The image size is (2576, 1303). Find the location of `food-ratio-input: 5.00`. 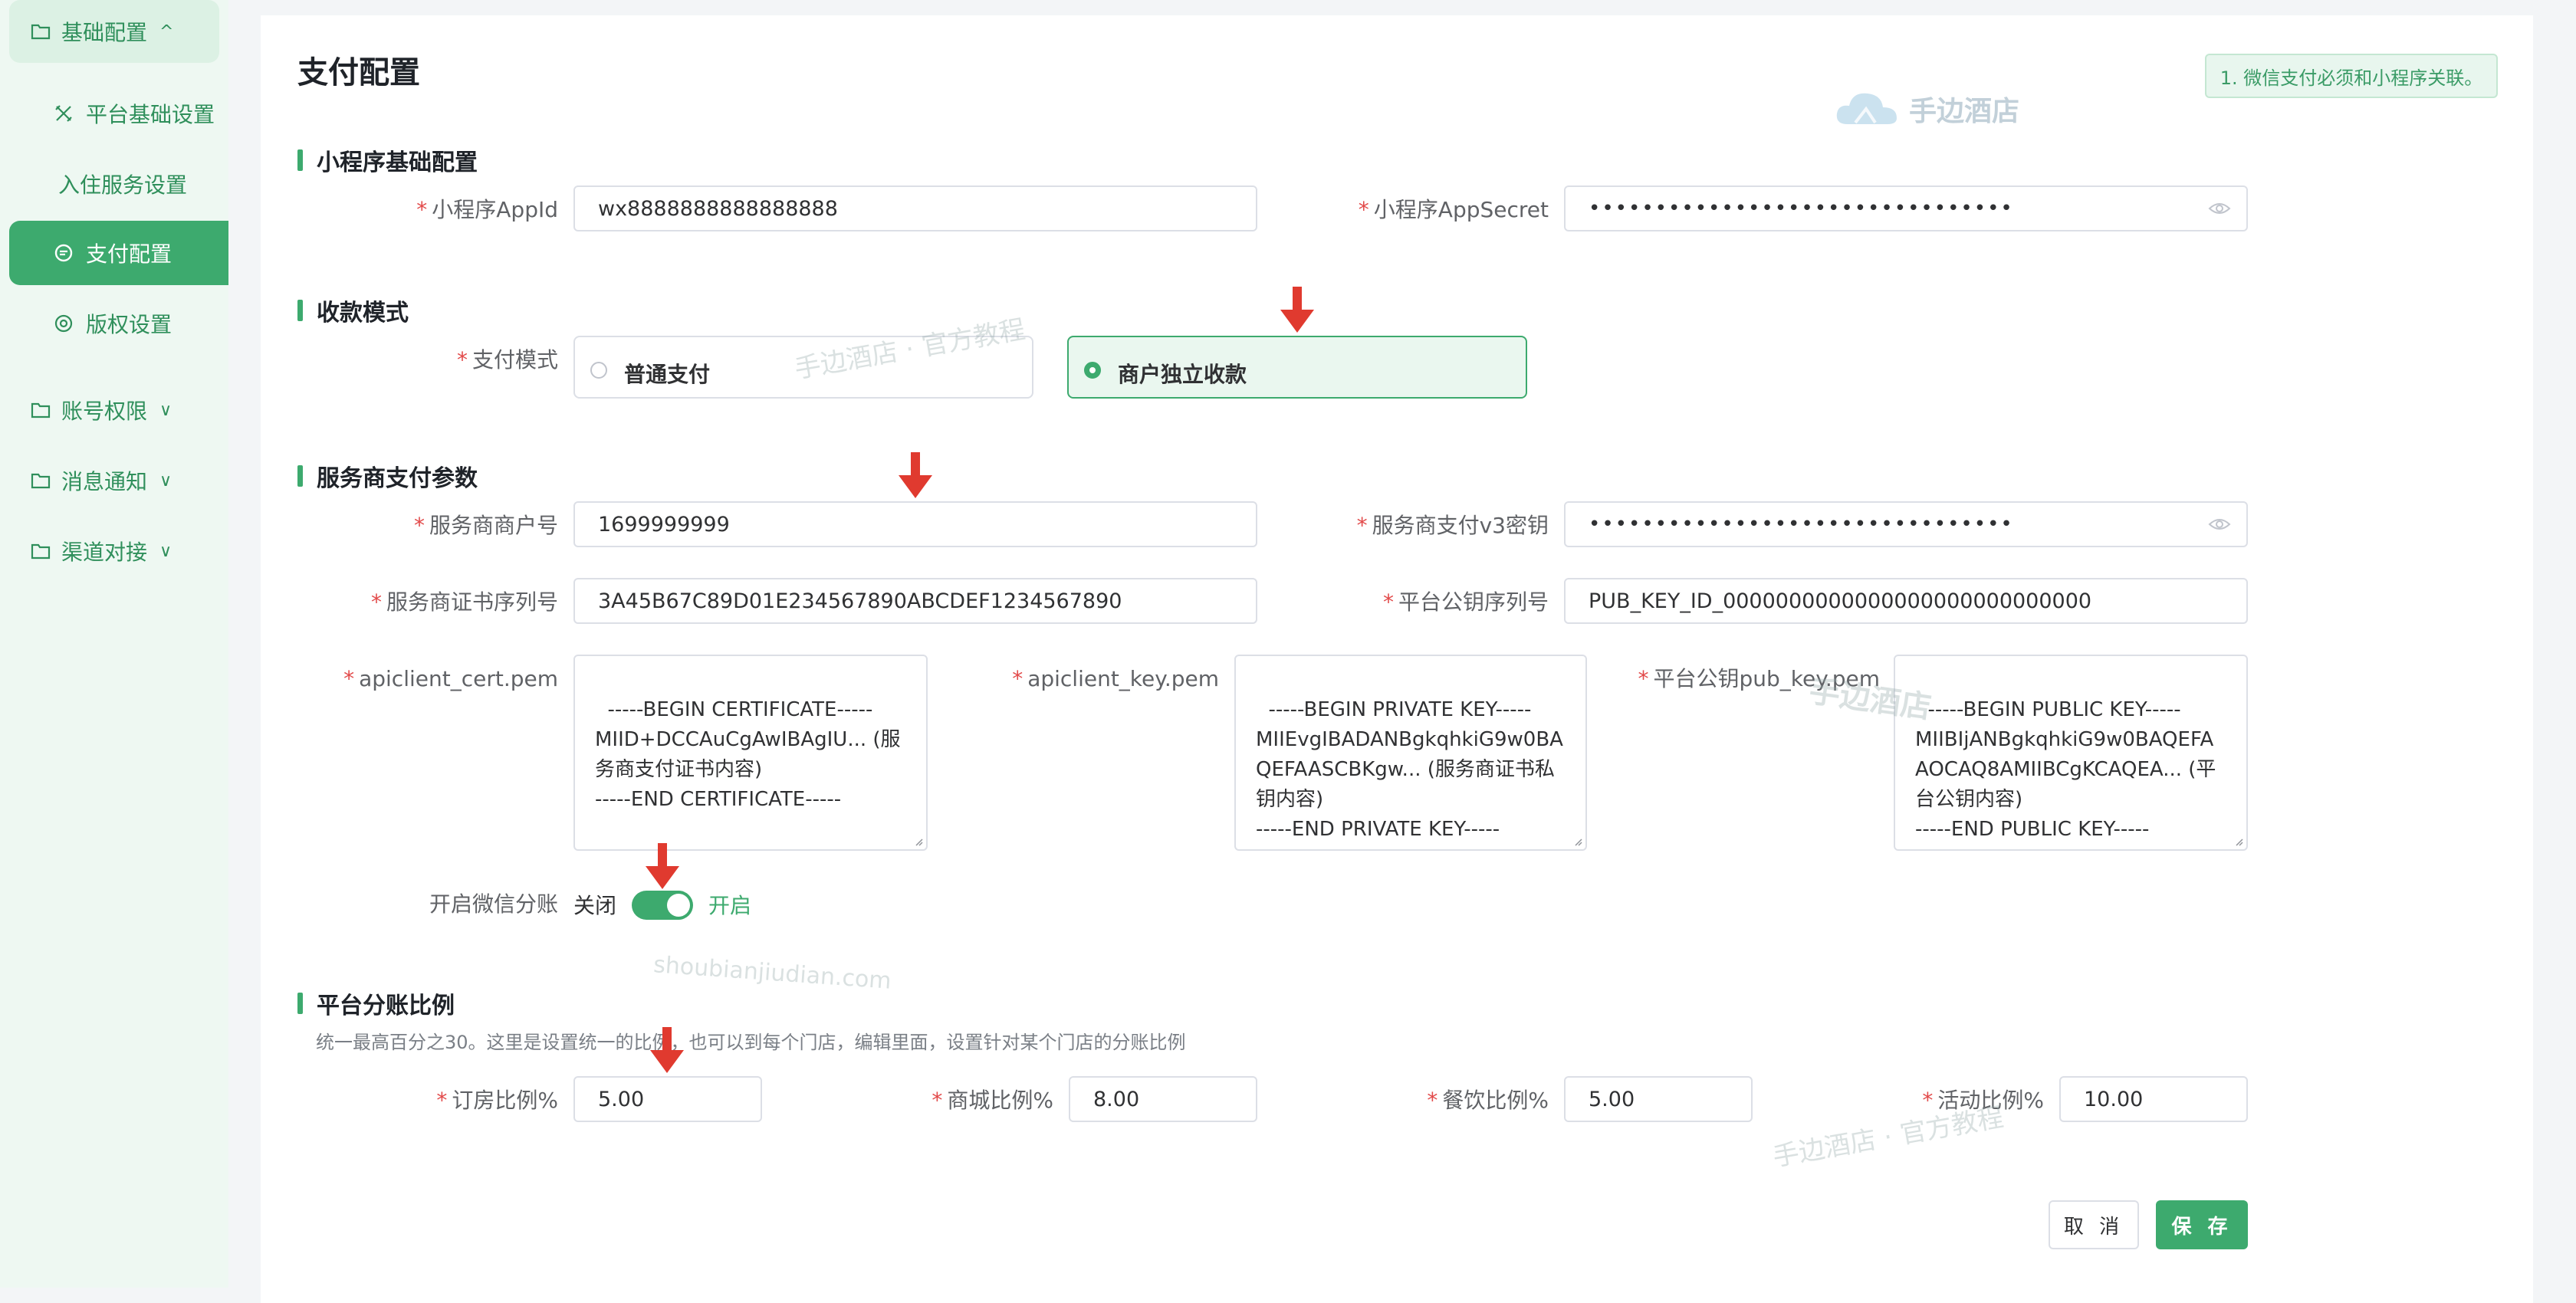

food-ratio-input: 5.00 is located at coordinates (1659, 1099).